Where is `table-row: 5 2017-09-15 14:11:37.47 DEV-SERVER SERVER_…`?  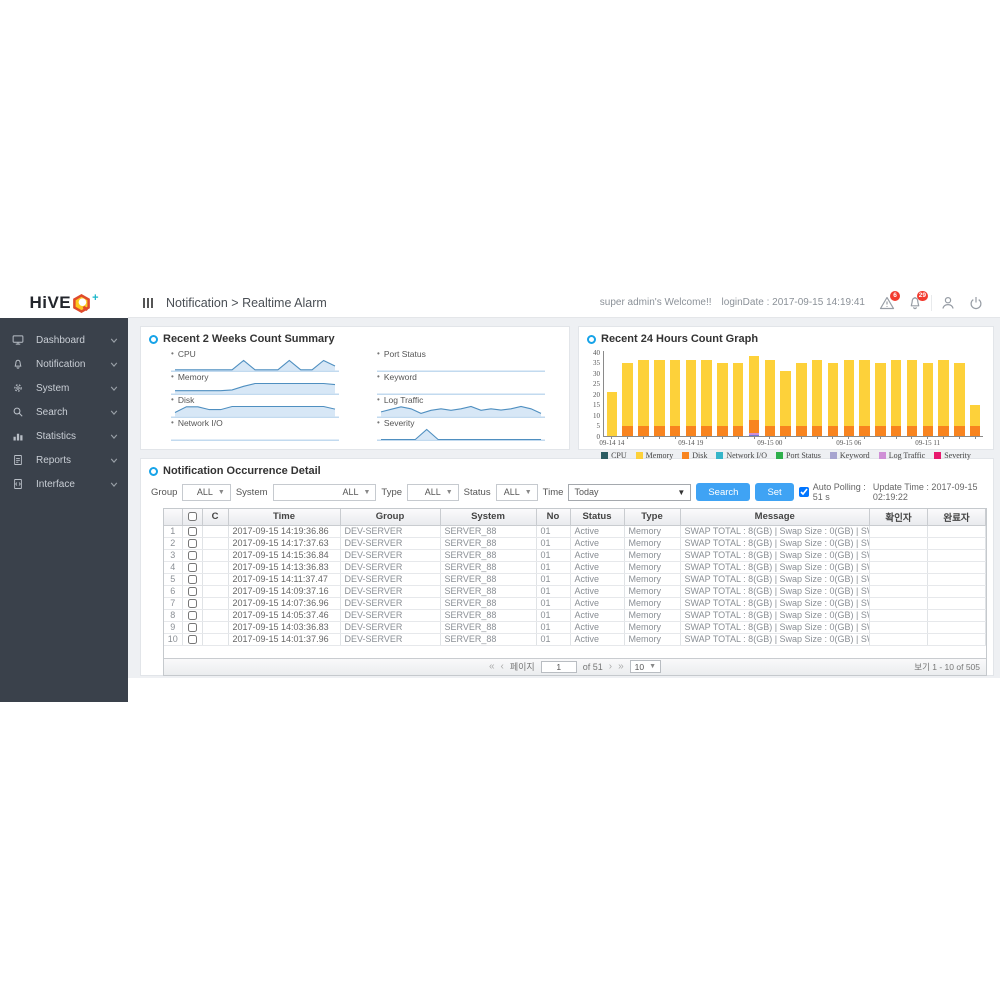 table-row: 5 2017-09-15 14:11:37.47 DEV-SERVER SERVER_… is located at coordinates (575, 579).